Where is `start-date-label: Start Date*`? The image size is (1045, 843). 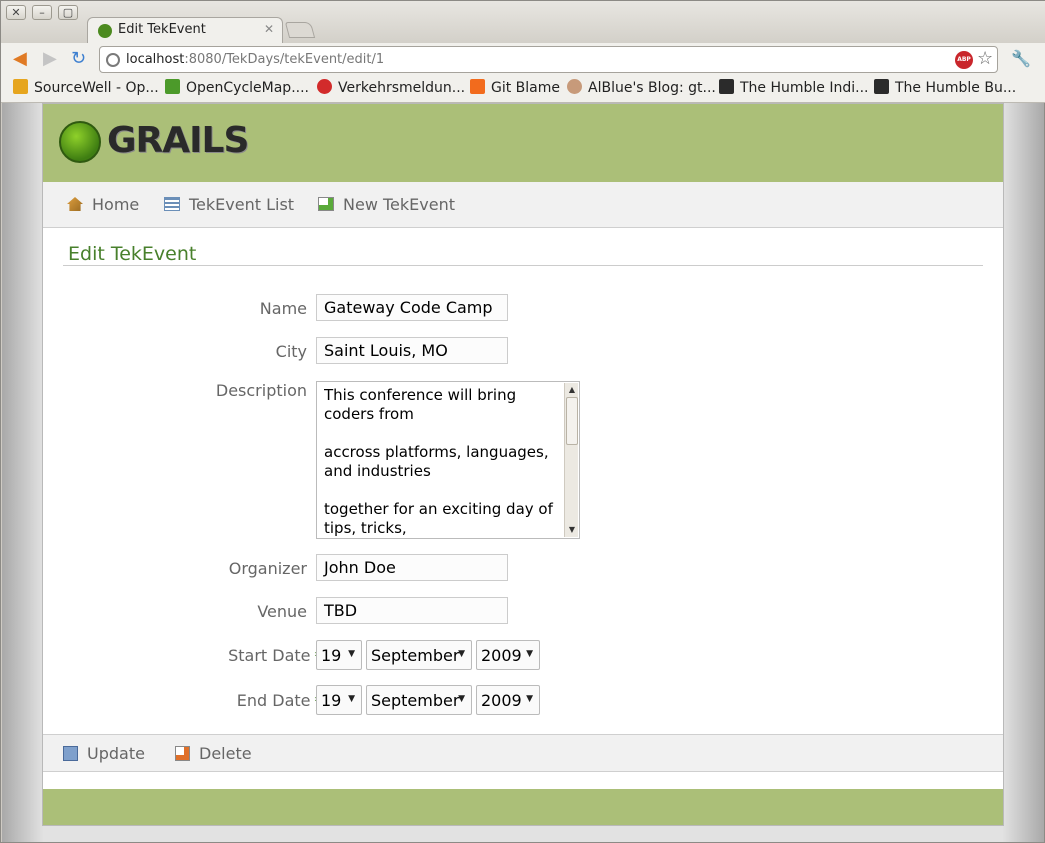
start-date-label: Start Date* is located at coordinates (274, 655).